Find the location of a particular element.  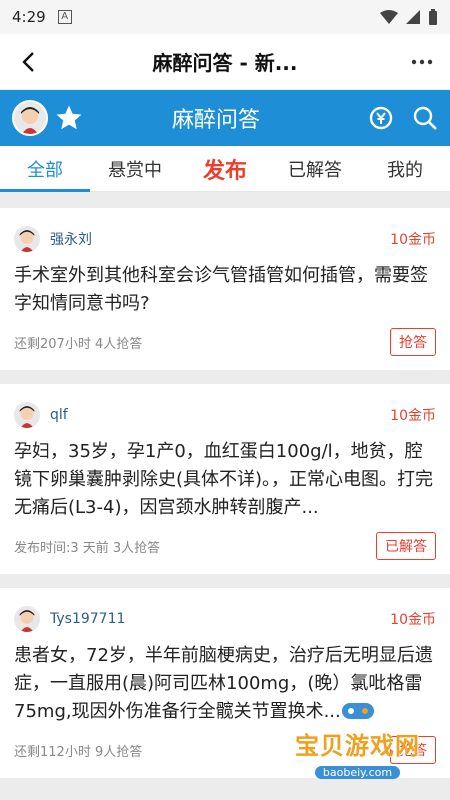

grab-answer-button: 抢答 is located at coordinates (413, 342).